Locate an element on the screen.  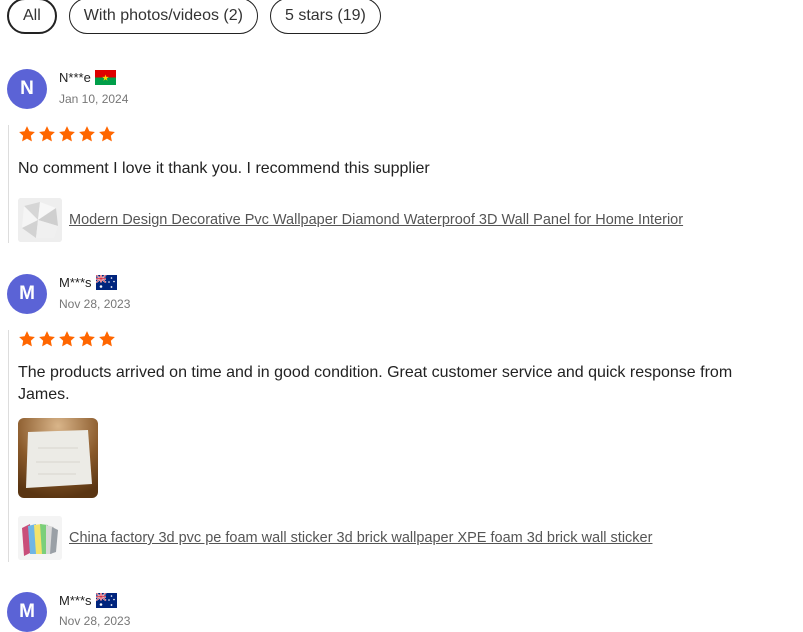
review-filters: All With photos/videos (2) 5 stars (19) is located at coordinates (194, 17).